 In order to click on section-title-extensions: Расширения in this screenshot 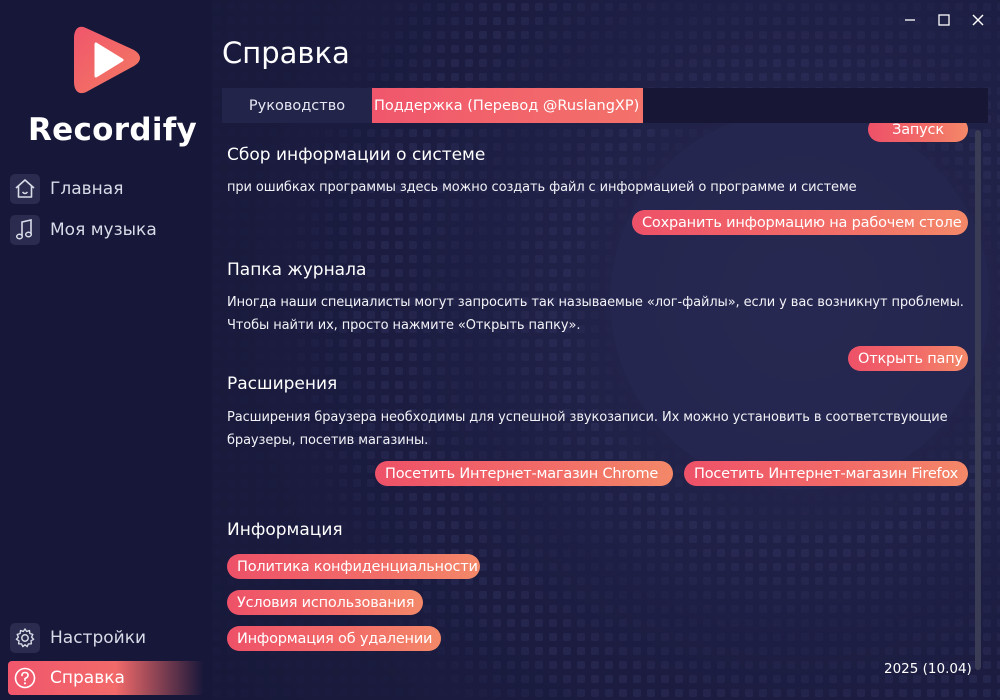, I will do `click(282, 384)`.